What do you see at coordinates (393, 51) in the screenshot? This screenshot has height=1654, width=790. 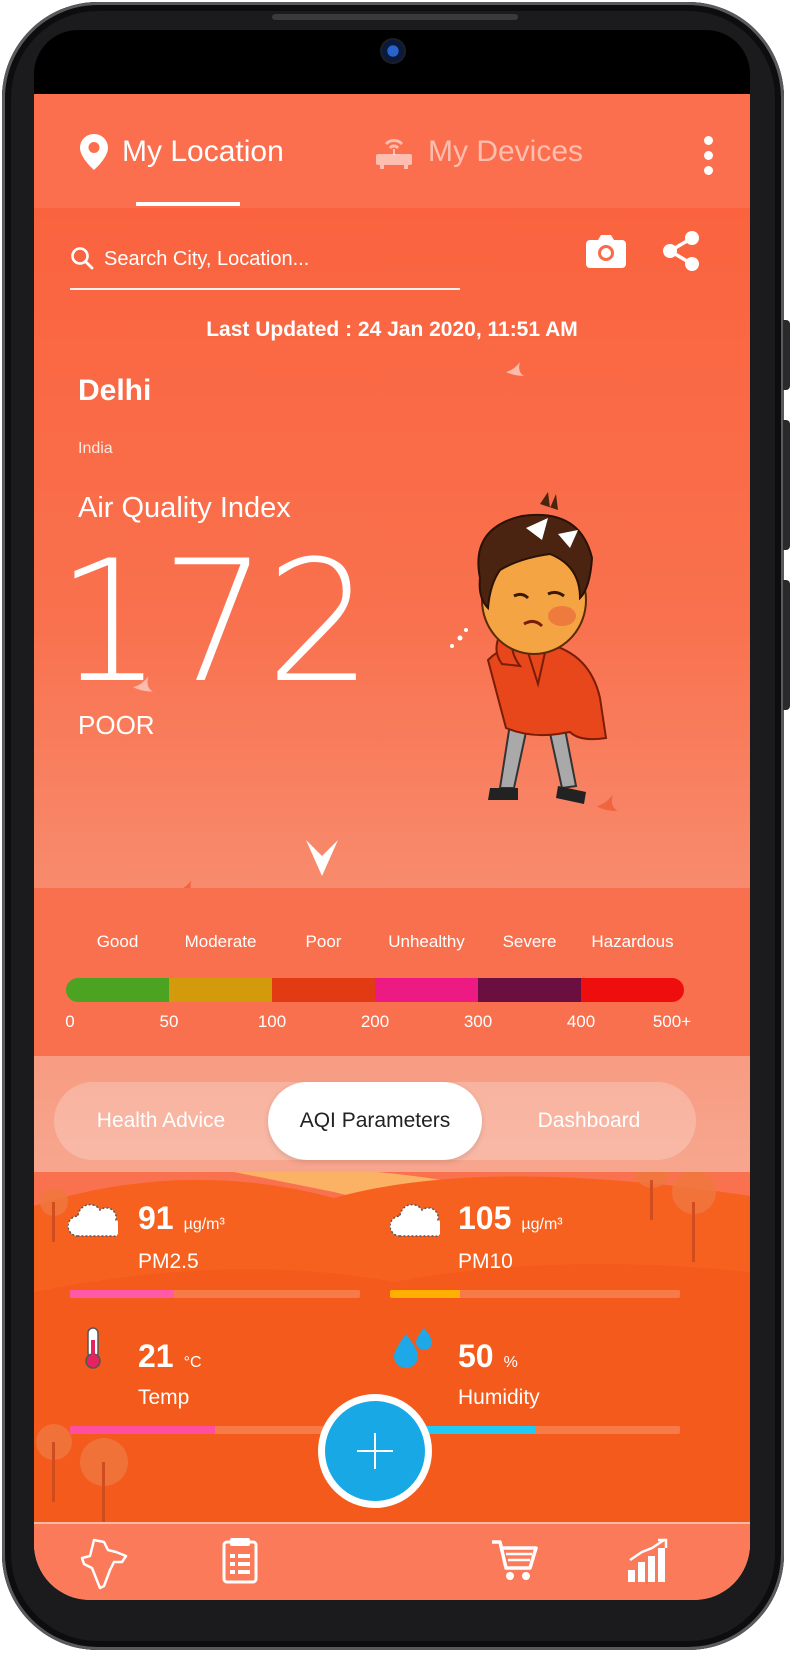 I see `front-camera` at bounding box center [393, 51].